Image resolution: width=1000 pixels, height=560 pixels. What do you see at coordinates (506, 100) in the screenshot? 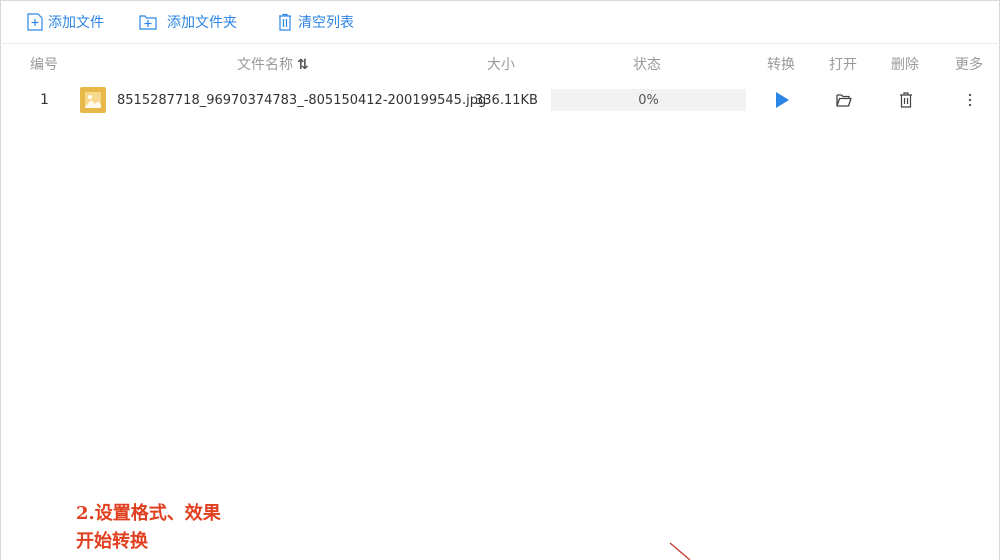
I see `file-size: 336.11KB` at bounding box center [506, 100].